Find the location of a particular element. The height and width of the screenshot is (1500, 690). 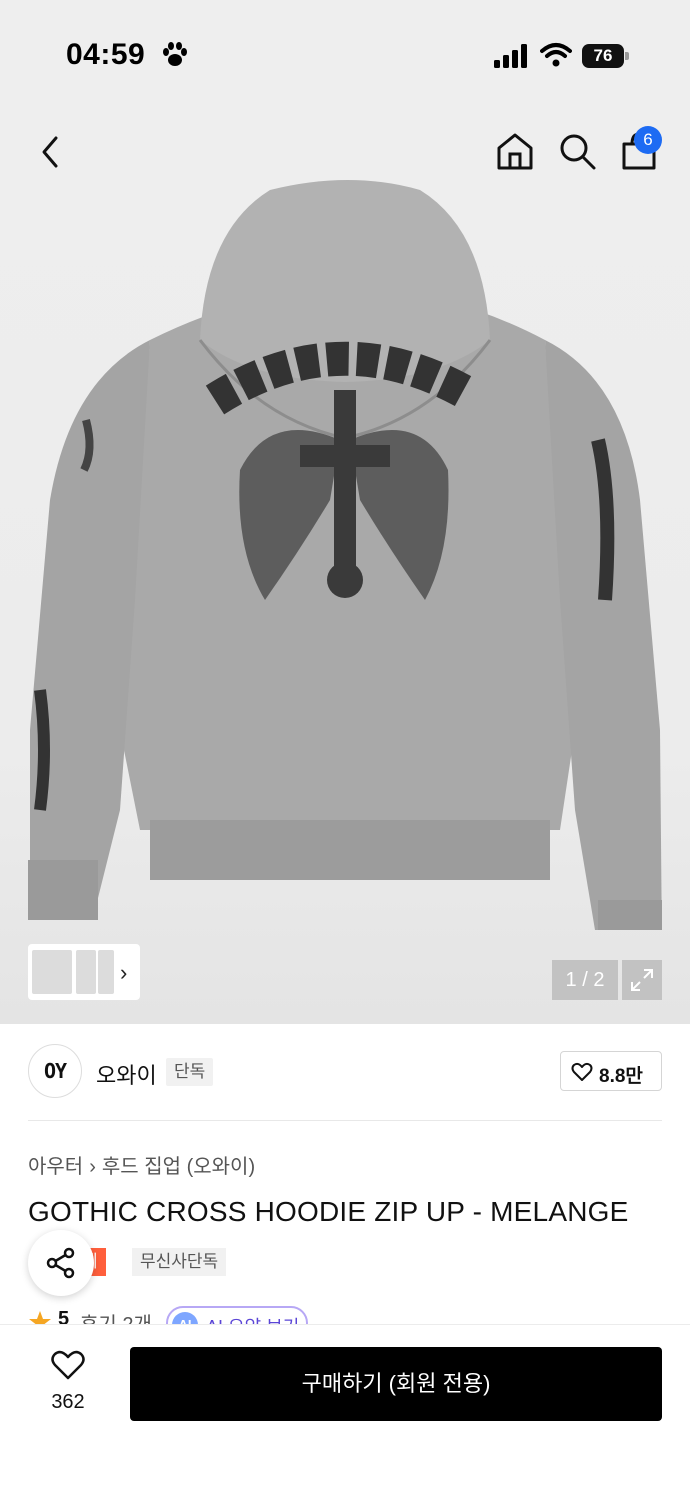

breadcrumb: 아우터 › 후드 집업 (오와이) is located at coordinates (141, 1164).